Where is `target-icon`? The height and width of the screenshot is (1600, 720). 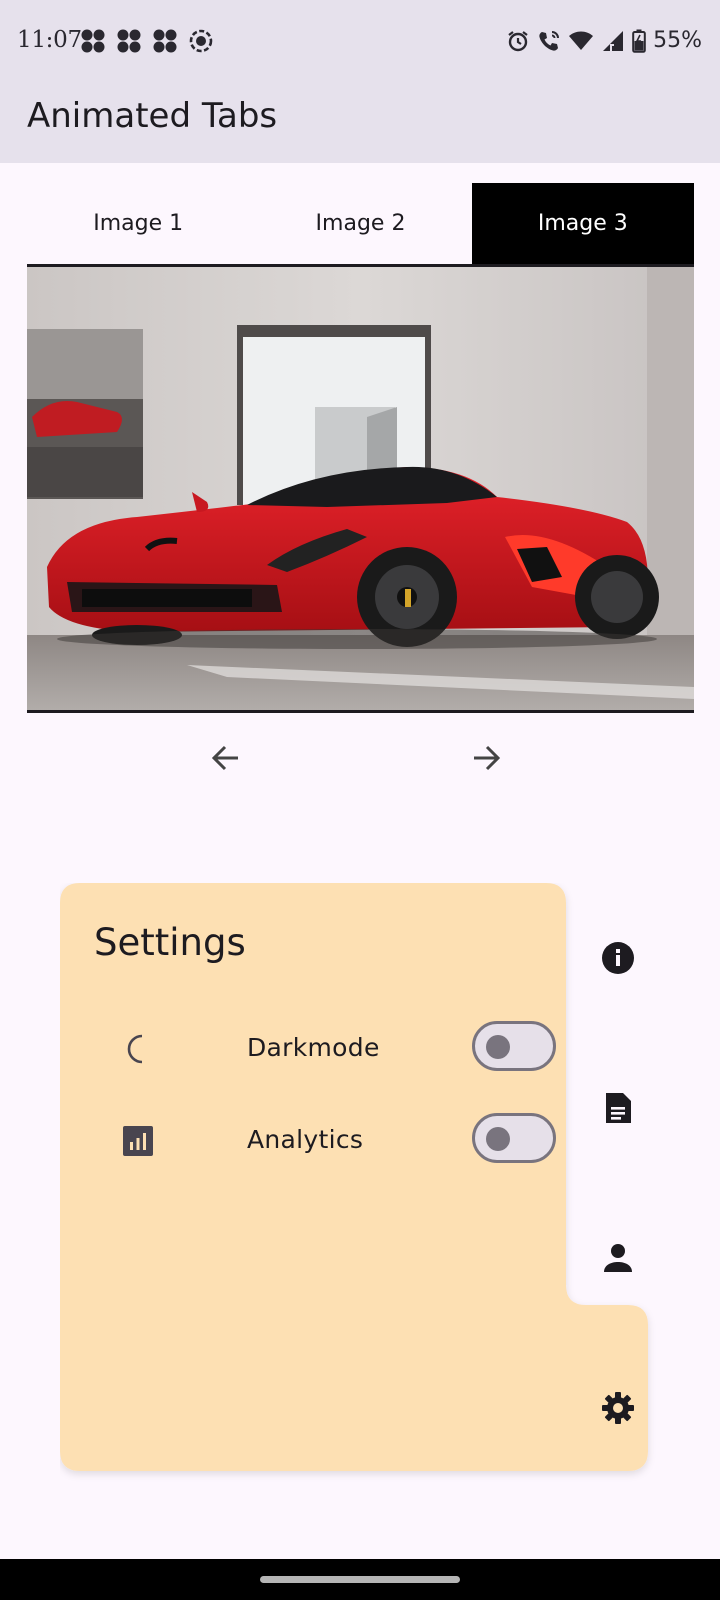 target-icon is located at coordinates (201, 41).